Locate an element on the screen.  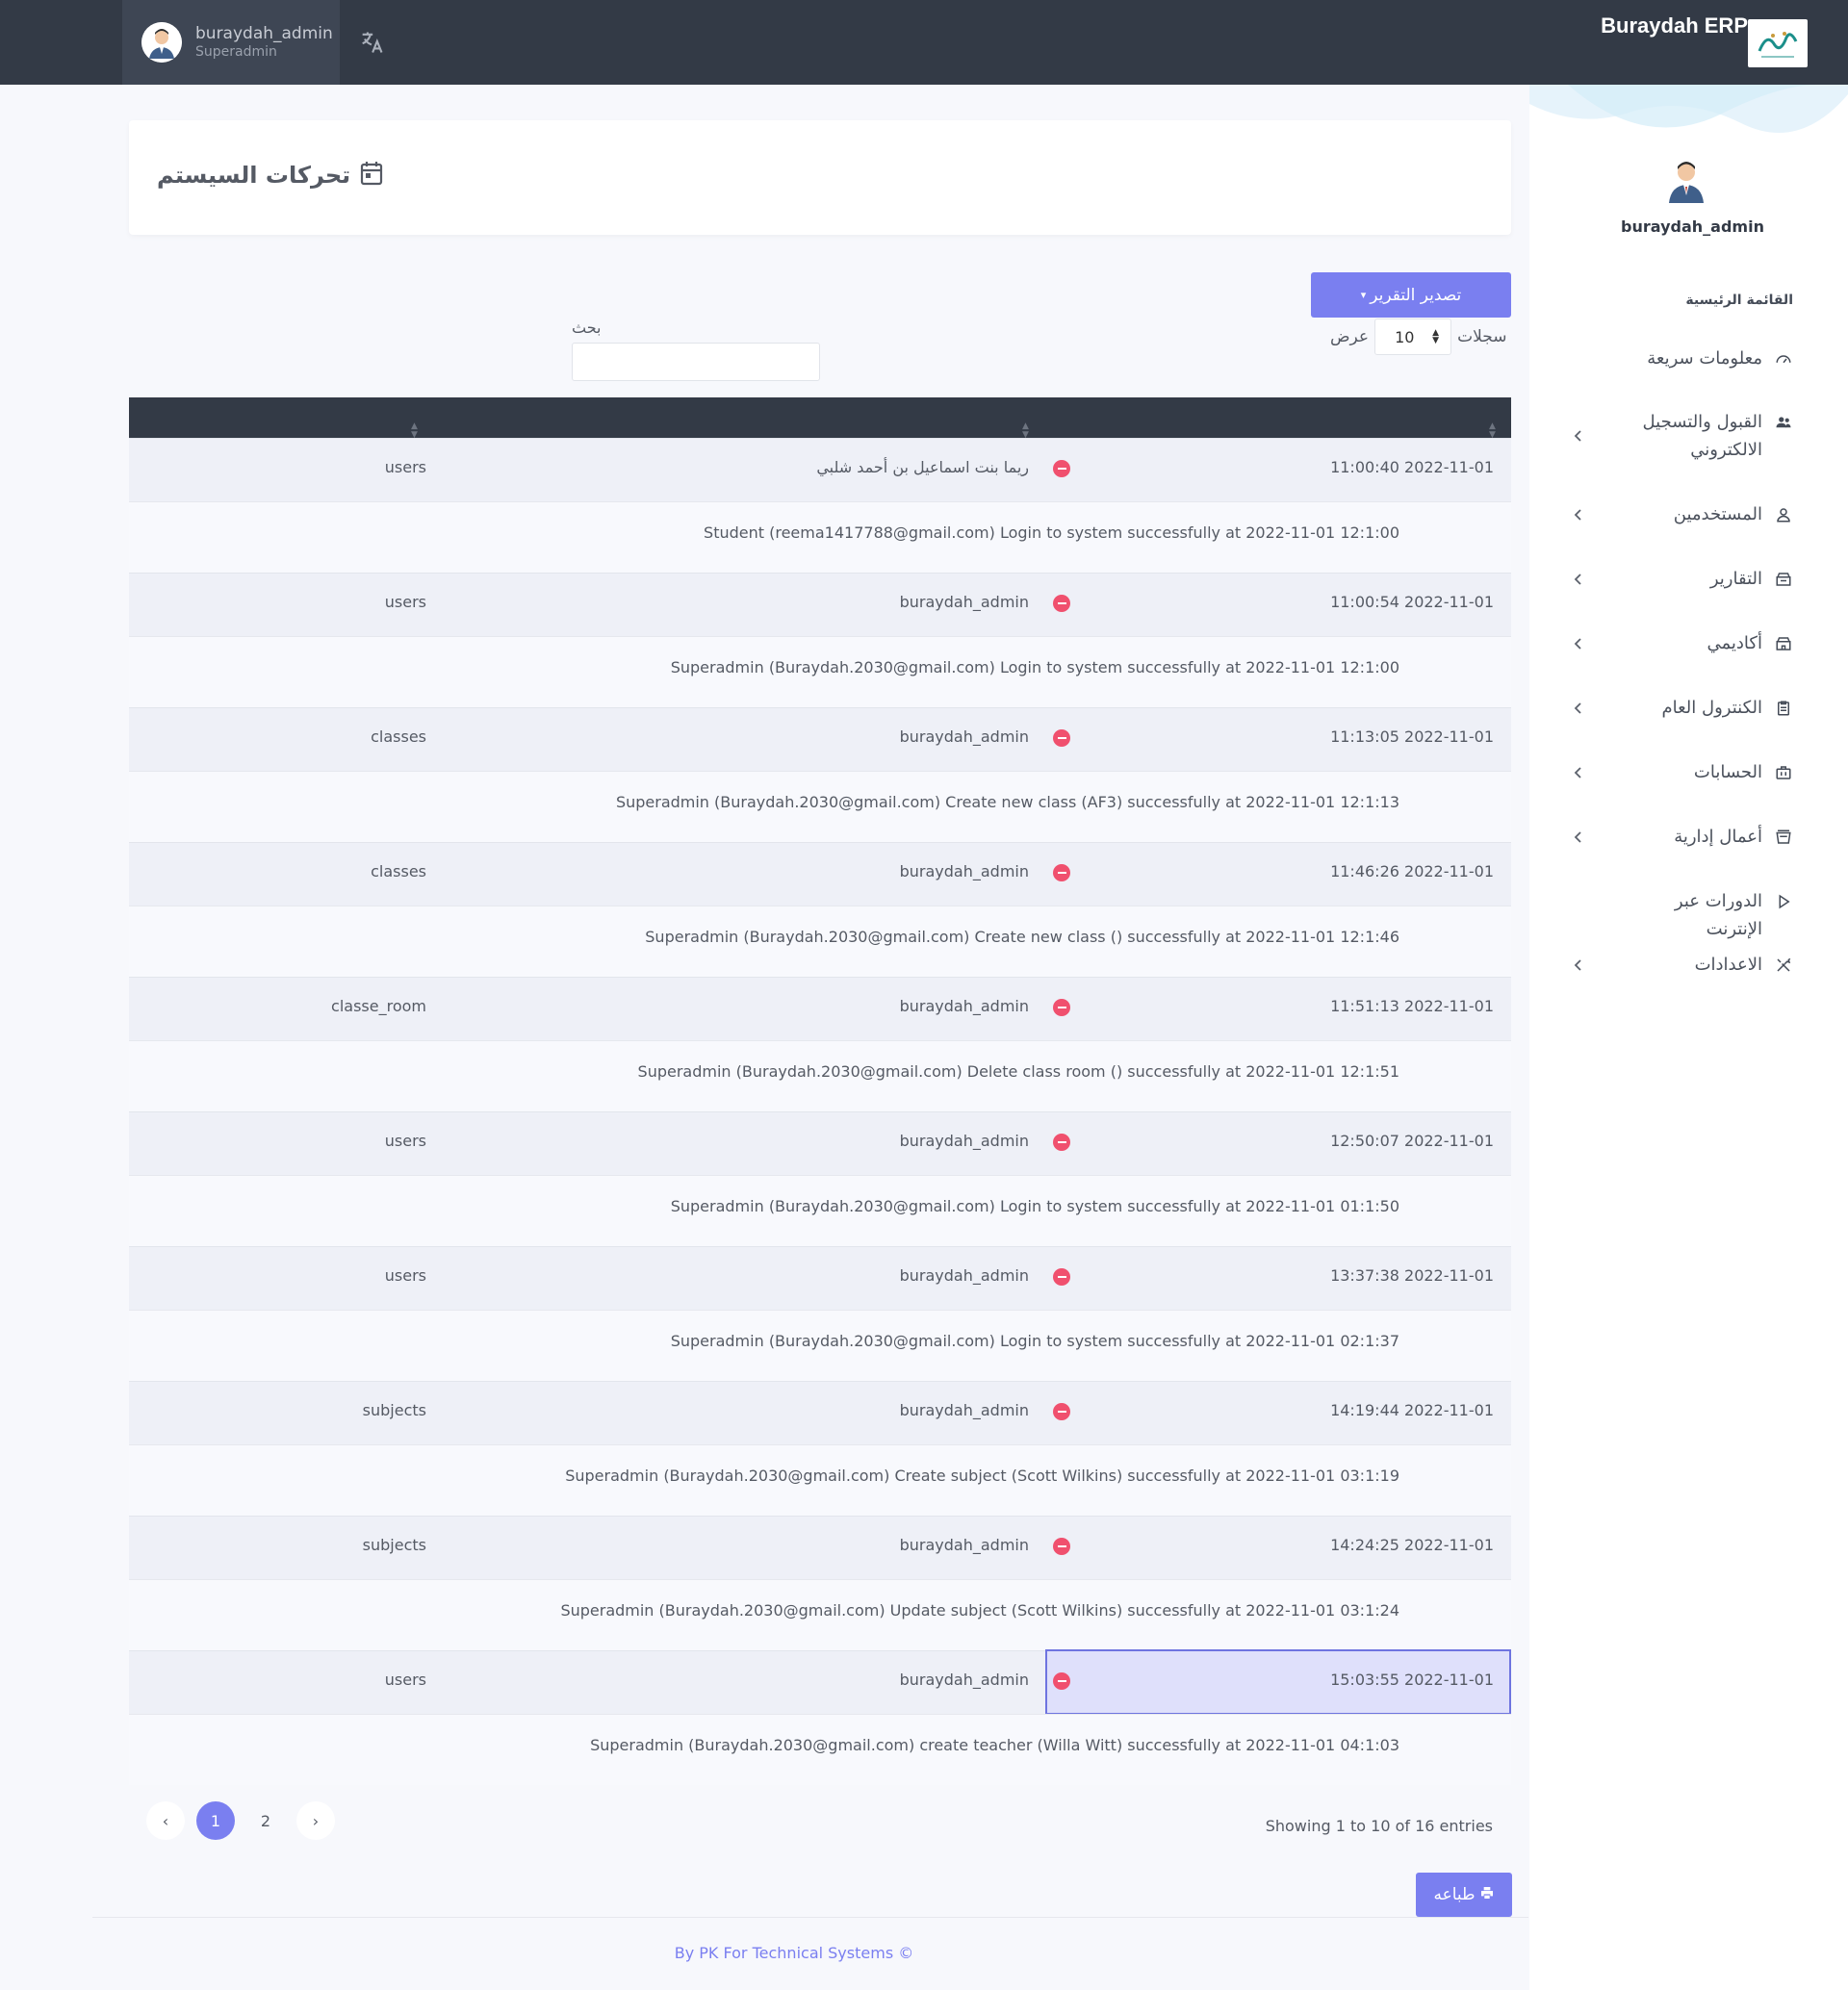
cell-date: 12:50:07 2022-11-01 is located at coordinates (1412, 1141).